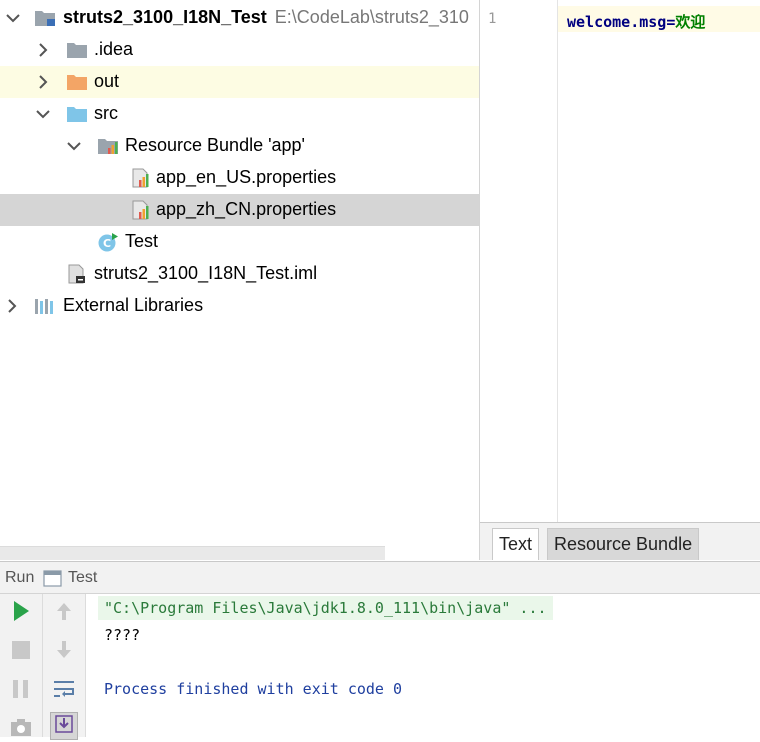  Describe the element at coordinates (239, 114) in the screenshot. I see `tree-row-src: src` at that location.